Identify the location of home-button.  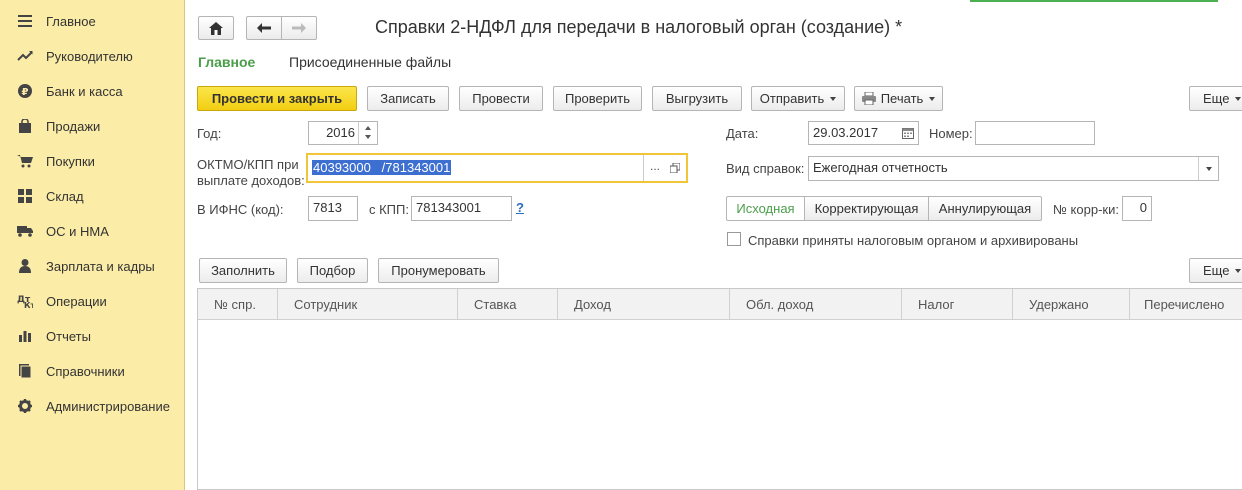
(216, 28).